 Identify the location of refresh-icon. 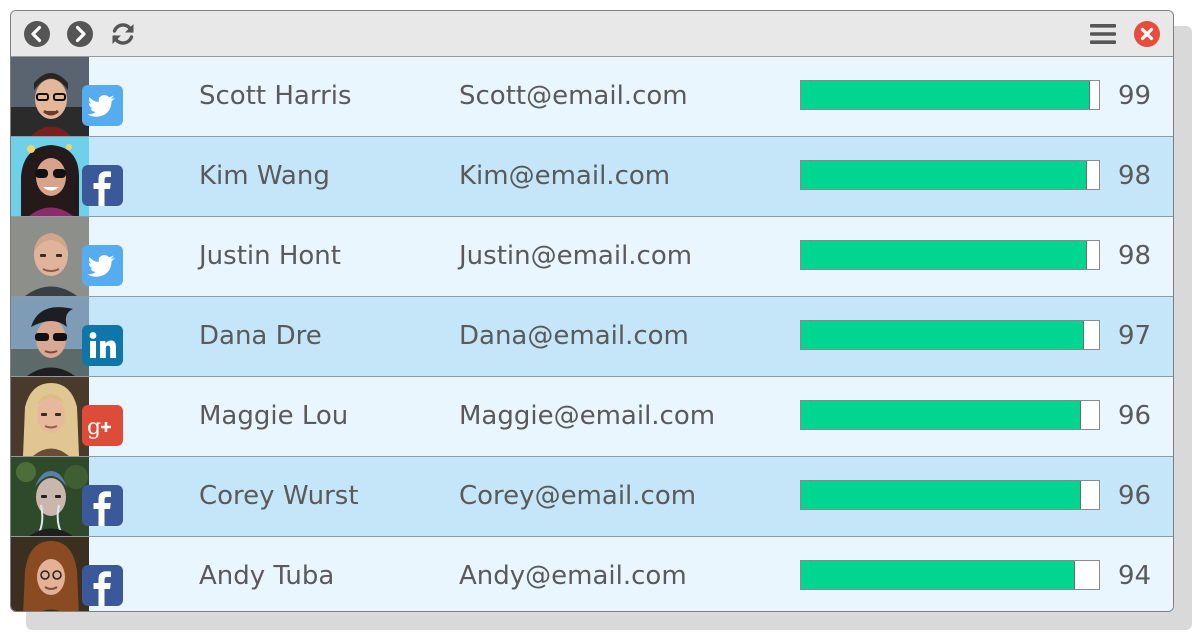
(123, 34).